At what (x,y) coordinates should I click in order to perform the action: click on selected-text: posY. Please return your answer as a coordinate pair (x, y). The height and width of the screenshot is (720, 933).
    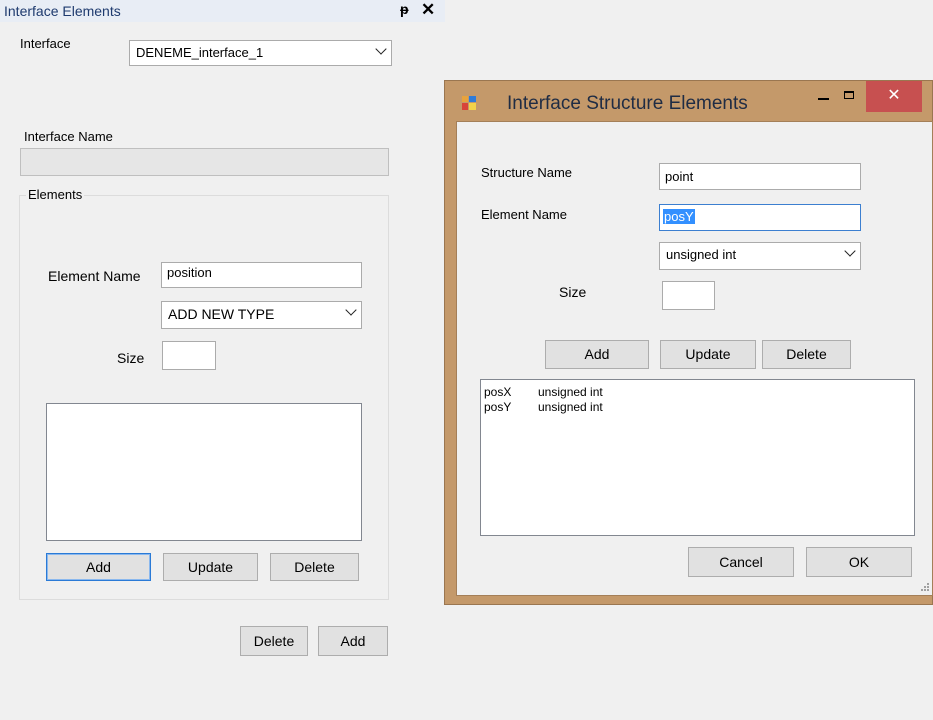
    Looking at the image, I should click on (679, 216).